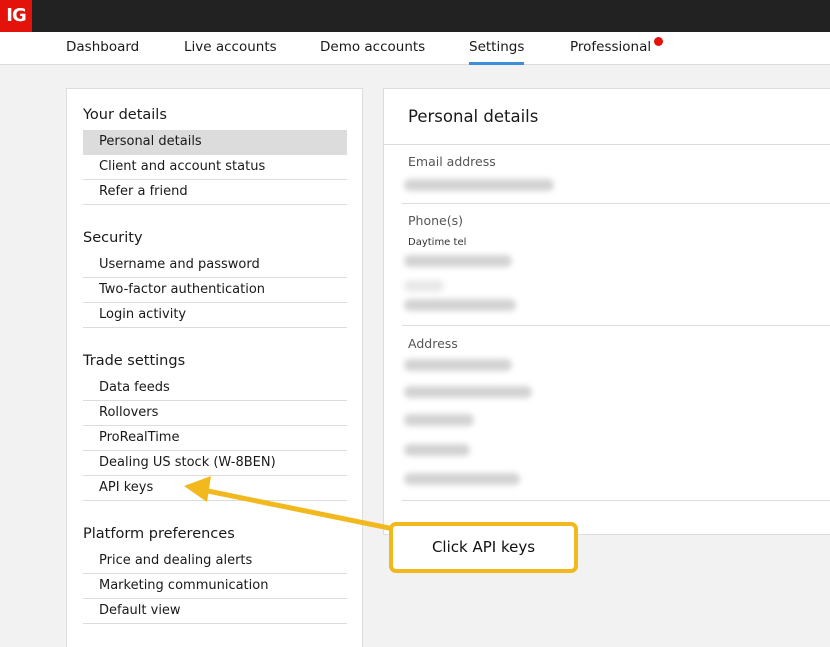  Describe the element at coordinates (497, 48) in the screenshot. I see `nav-settings: Settings` at that location.